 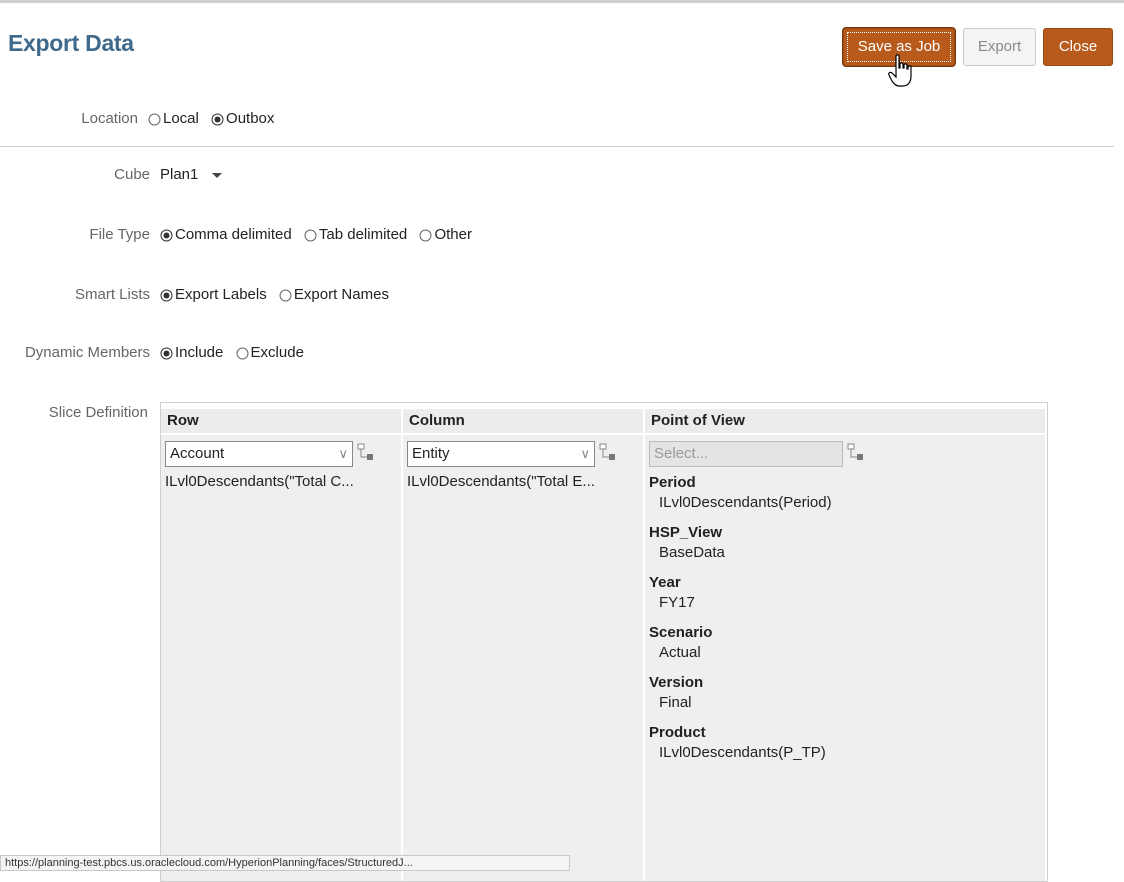 I want to click on pov-item: Product ILvl0Descendants(P_TP), so click(x=740, y=743).